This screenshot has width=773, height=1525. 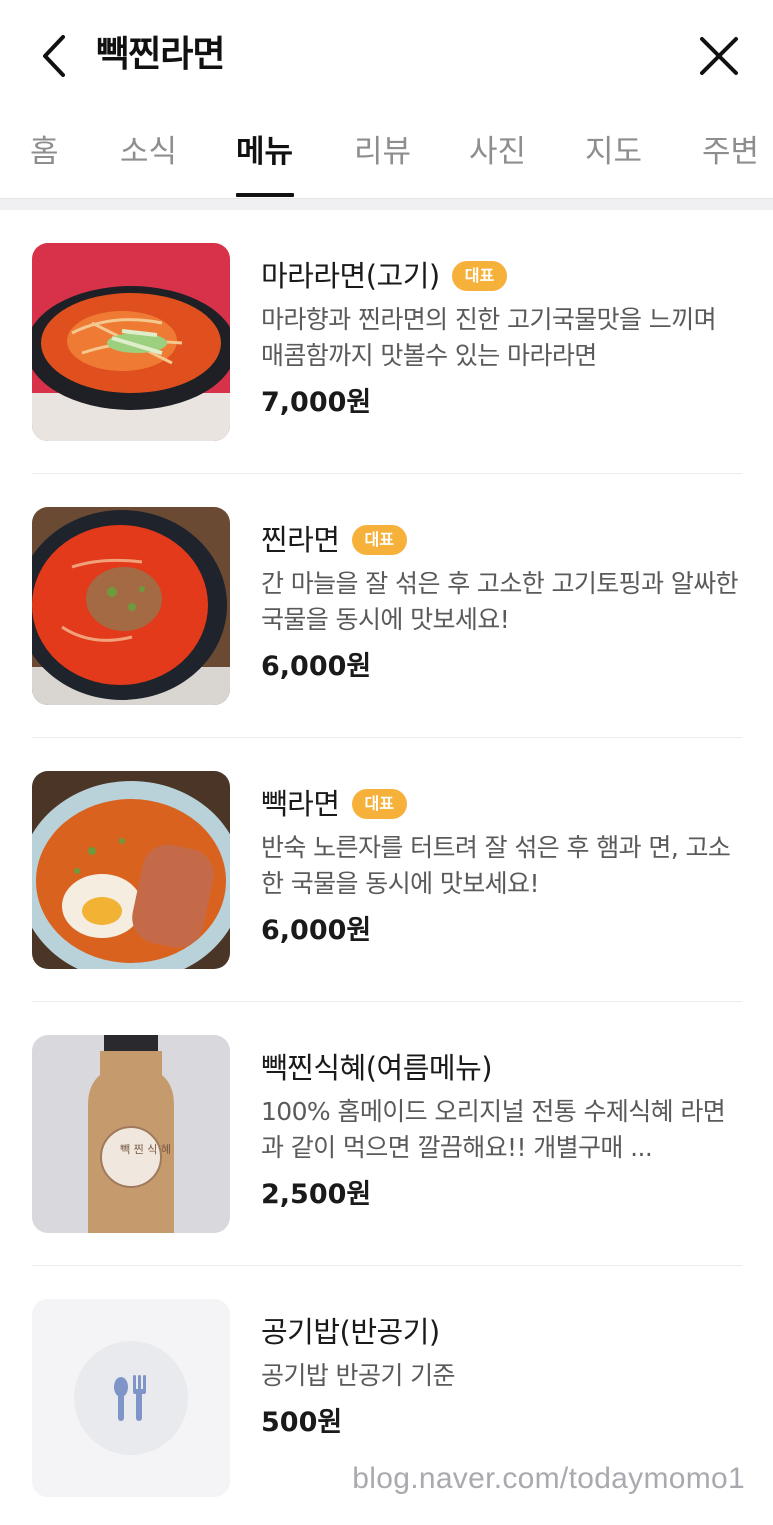 I want to click on menu-item-price: 500원, so click(x=302, y=1422).